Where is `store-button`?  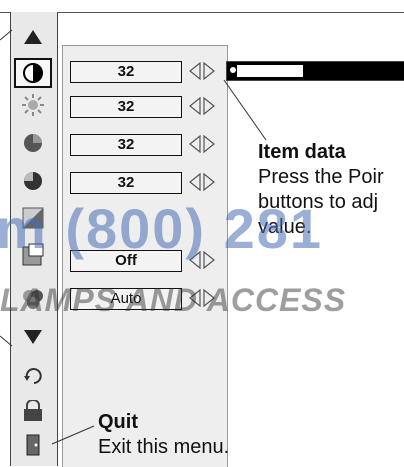
store-button is located at coordinates (33, 411).